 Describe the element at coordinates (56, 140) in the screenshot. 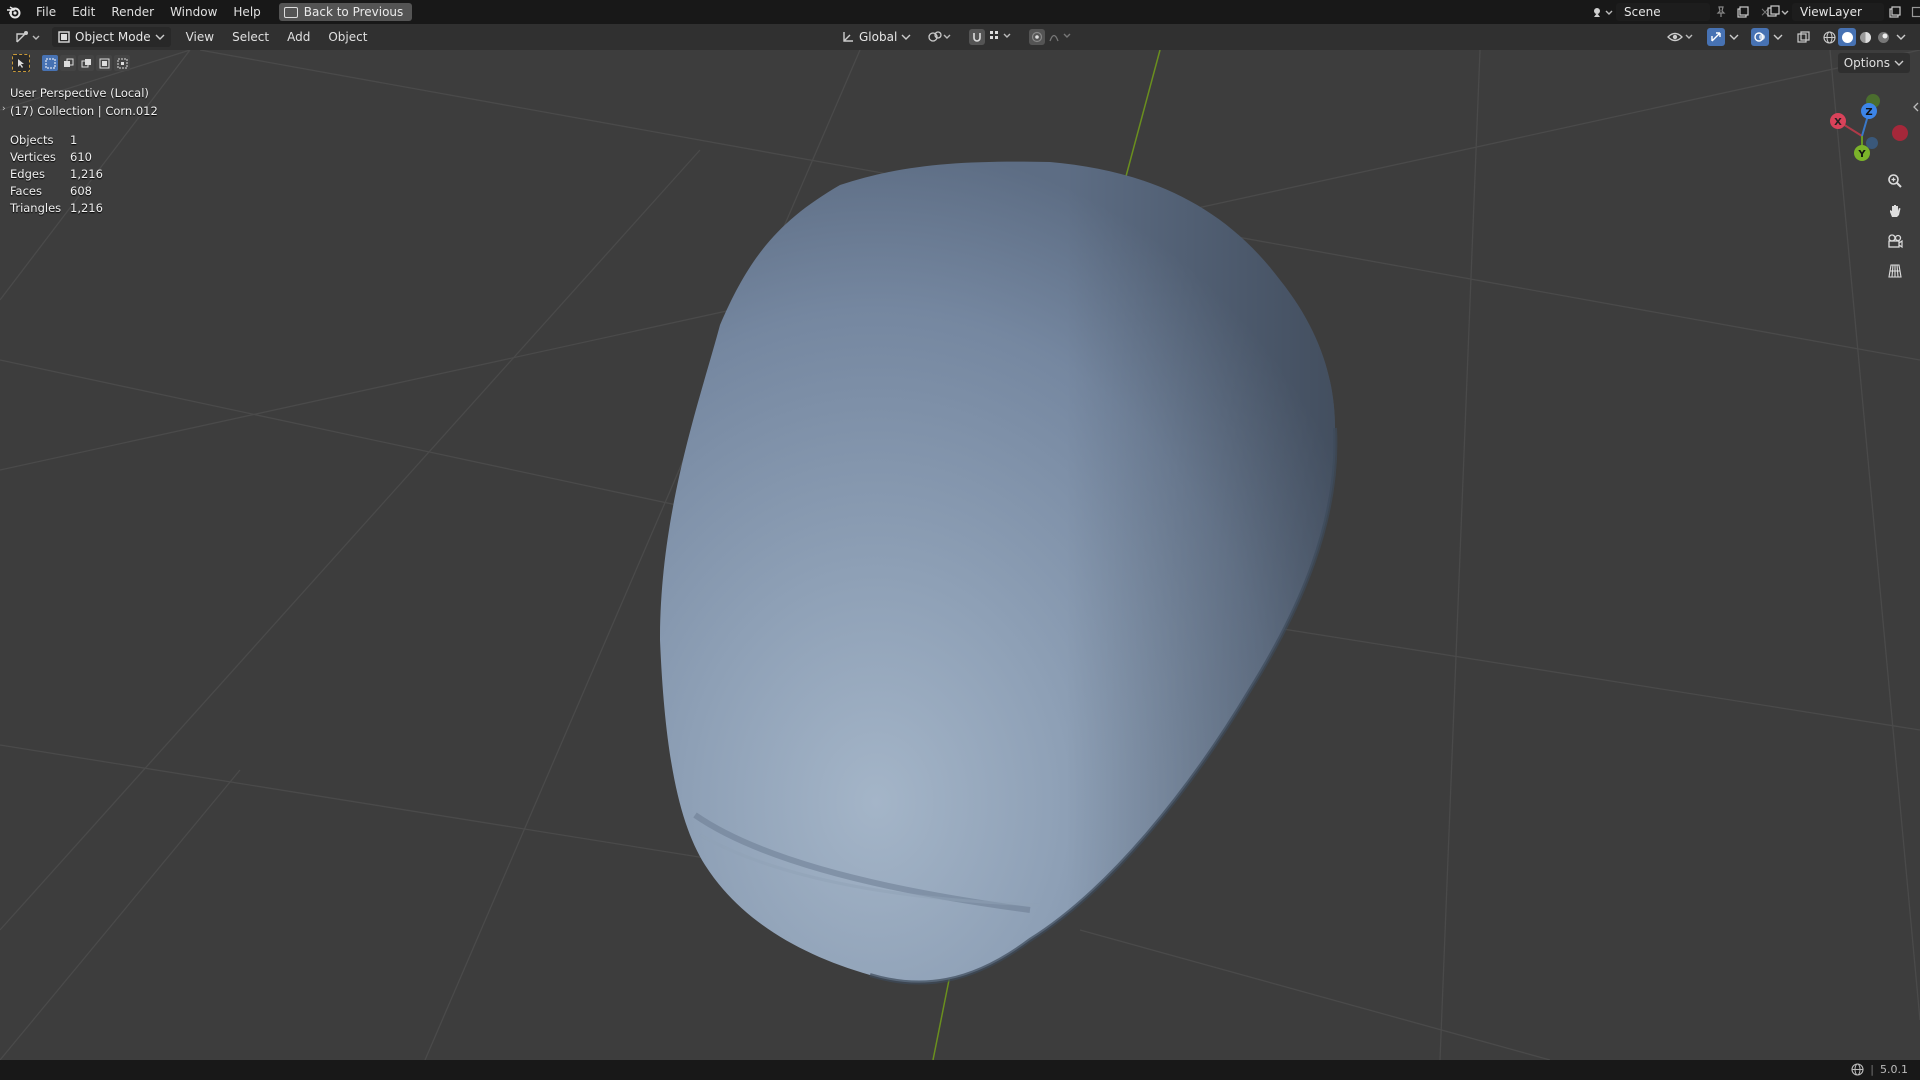

I see `stat-row: Objects 1` at that location.